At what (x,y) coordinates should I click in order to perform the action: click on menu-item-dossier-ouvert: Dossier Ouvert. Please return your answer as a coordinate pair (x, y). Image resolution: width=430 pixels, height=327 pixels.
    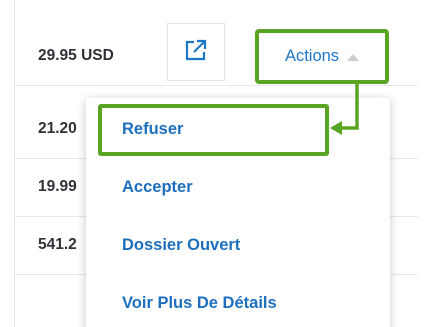
    Looking at the image, I should click on (181, 245).